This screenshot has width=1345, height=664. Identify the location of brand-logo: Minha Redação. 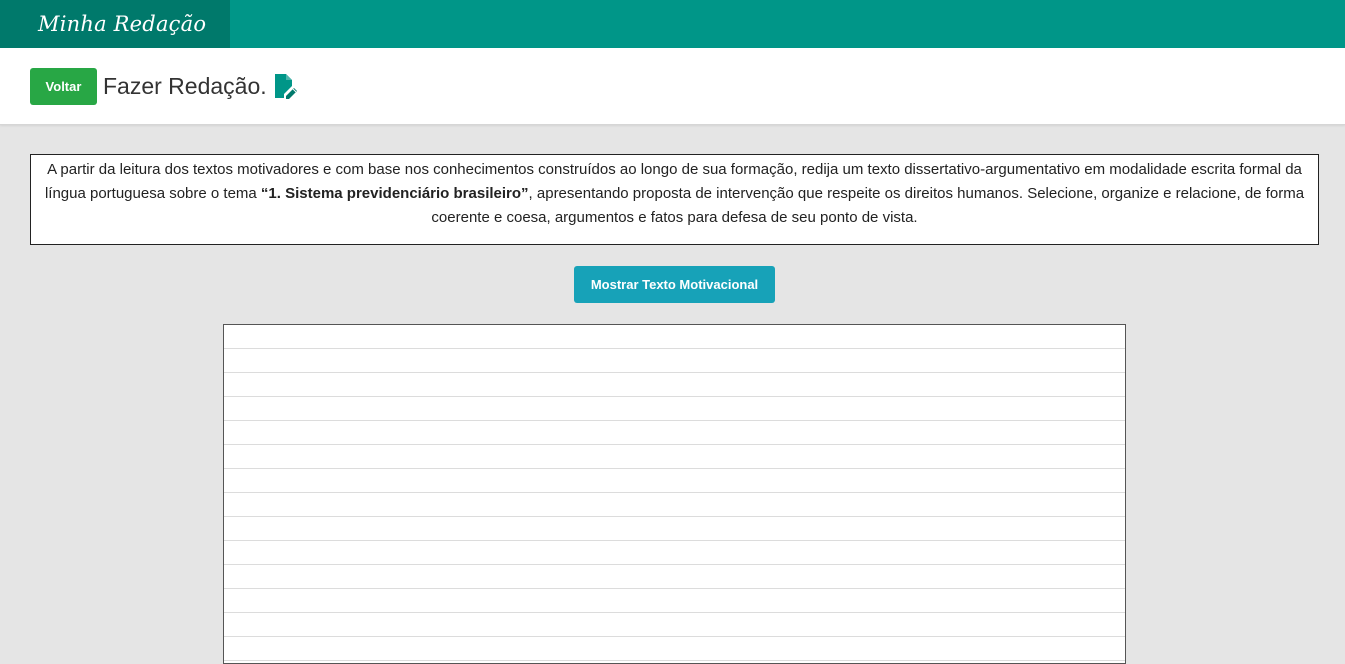
(115, 24).